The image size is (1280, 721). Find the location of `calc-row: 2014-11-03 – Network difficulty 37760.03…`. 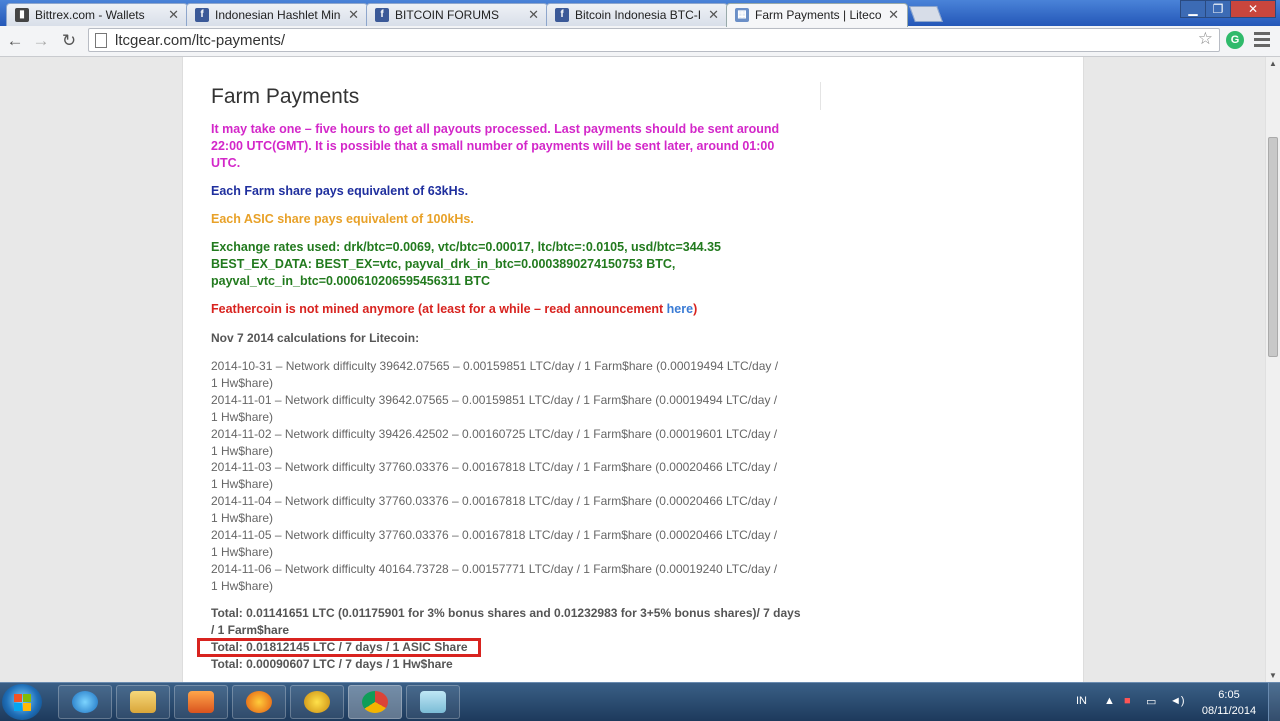

calc-row: 2014-11-03 – Network difficulty 37760.03… is located at coordinates (494, 475).